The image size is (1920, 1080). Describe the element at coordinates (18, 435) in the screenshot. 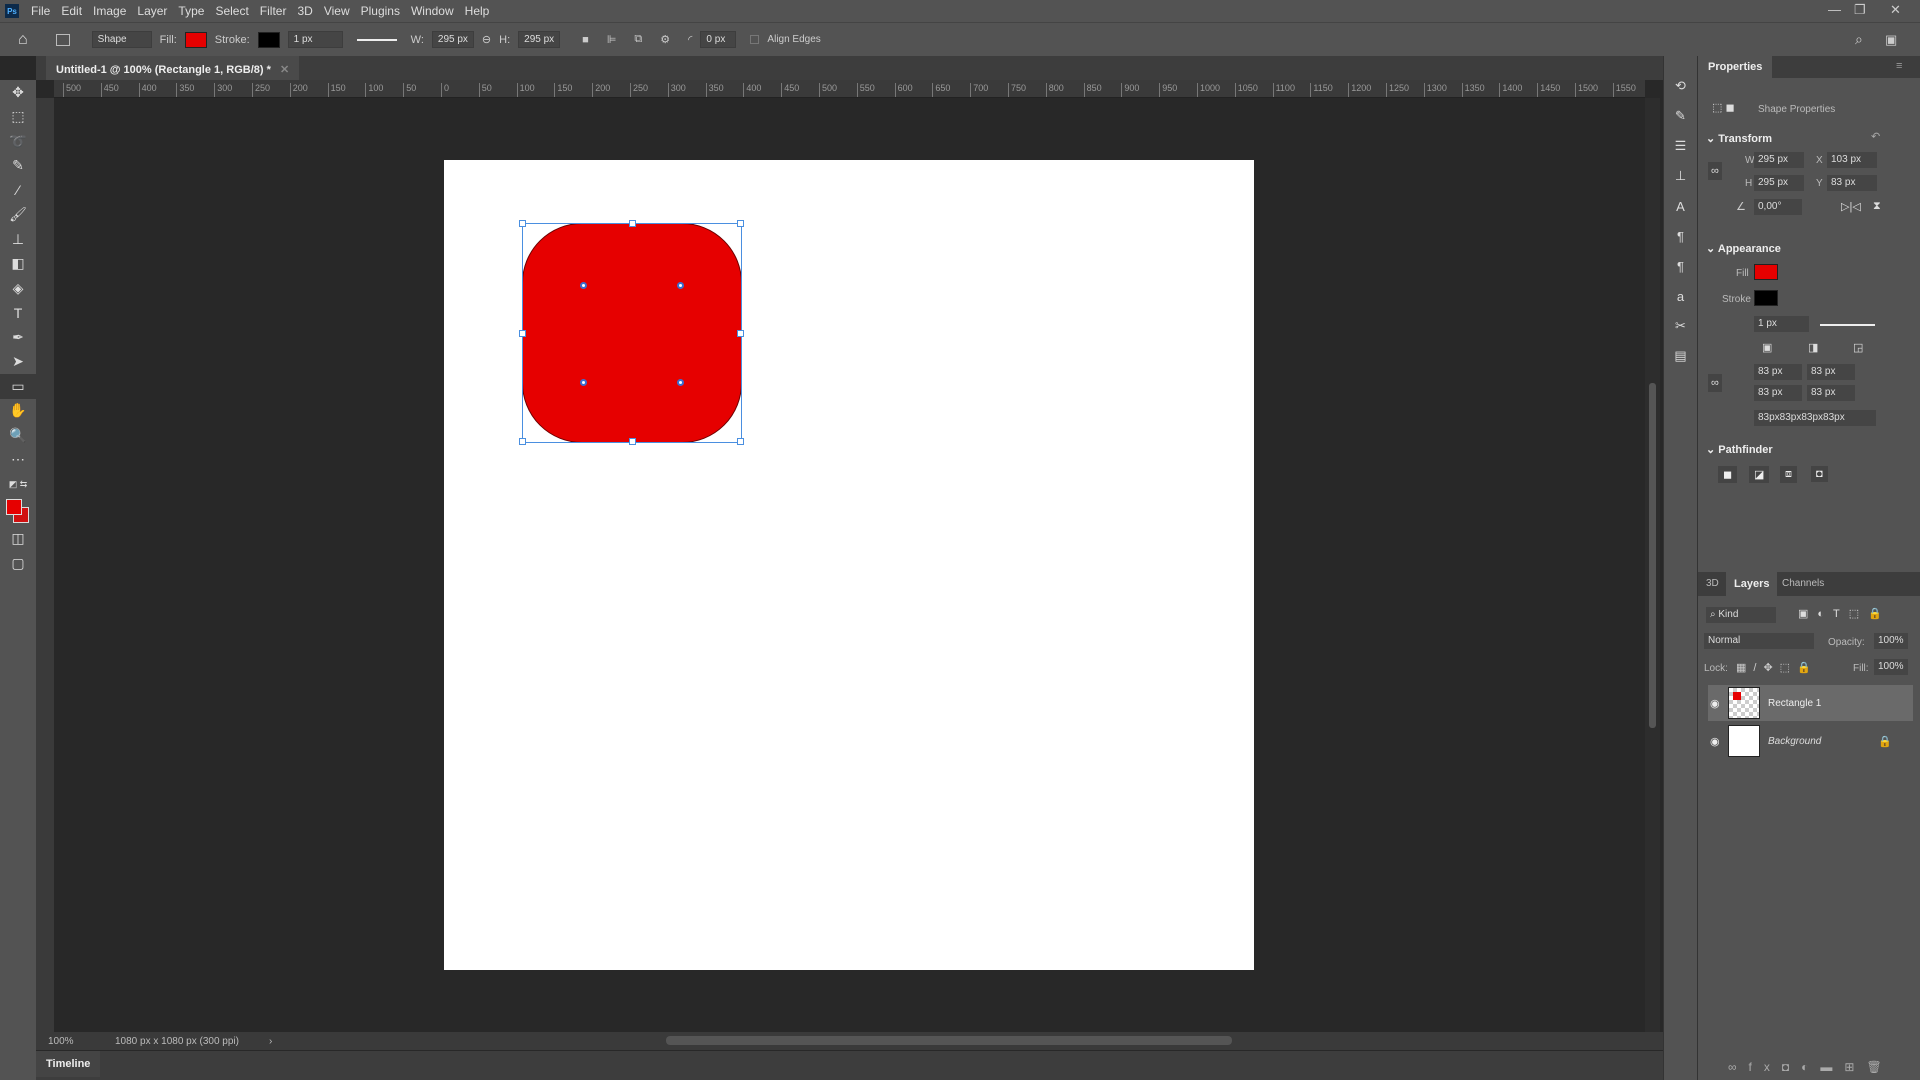

I see `zoom-tool-icon: 🔍` at that location.